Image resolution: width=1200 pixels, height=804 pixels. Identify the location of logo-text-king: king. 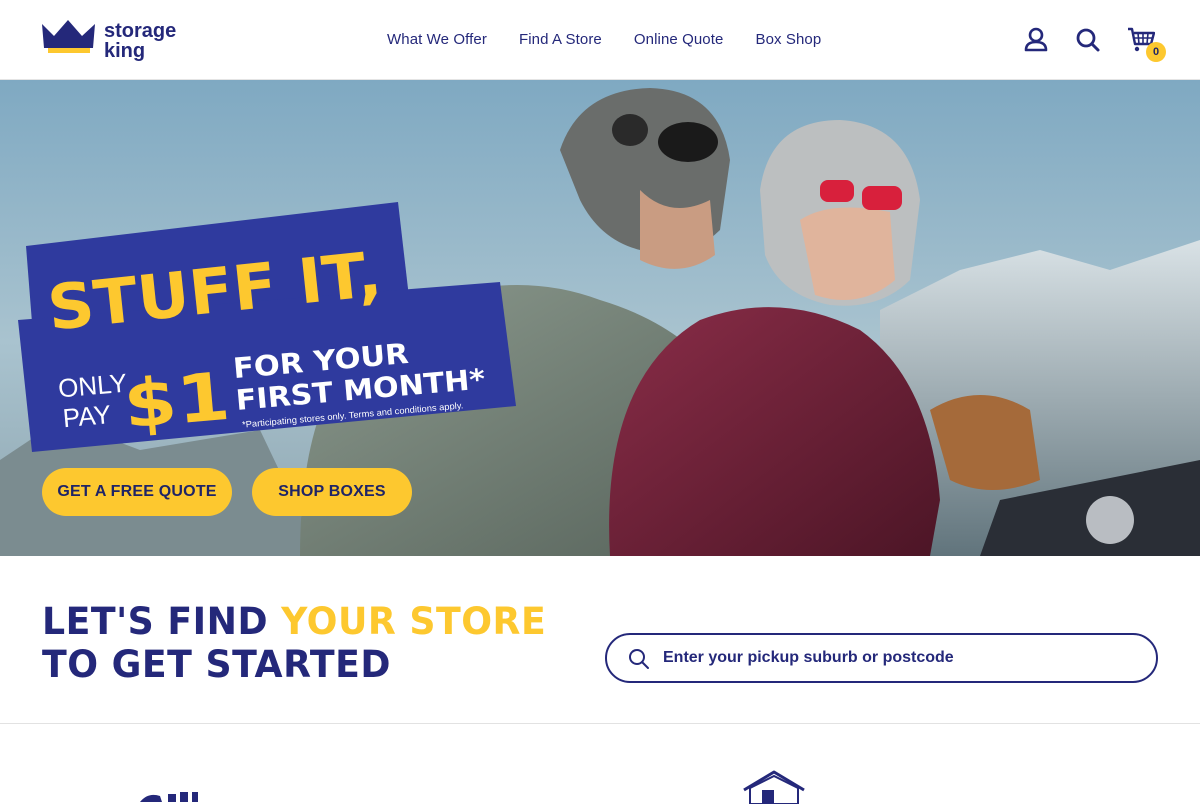
(124, 51).